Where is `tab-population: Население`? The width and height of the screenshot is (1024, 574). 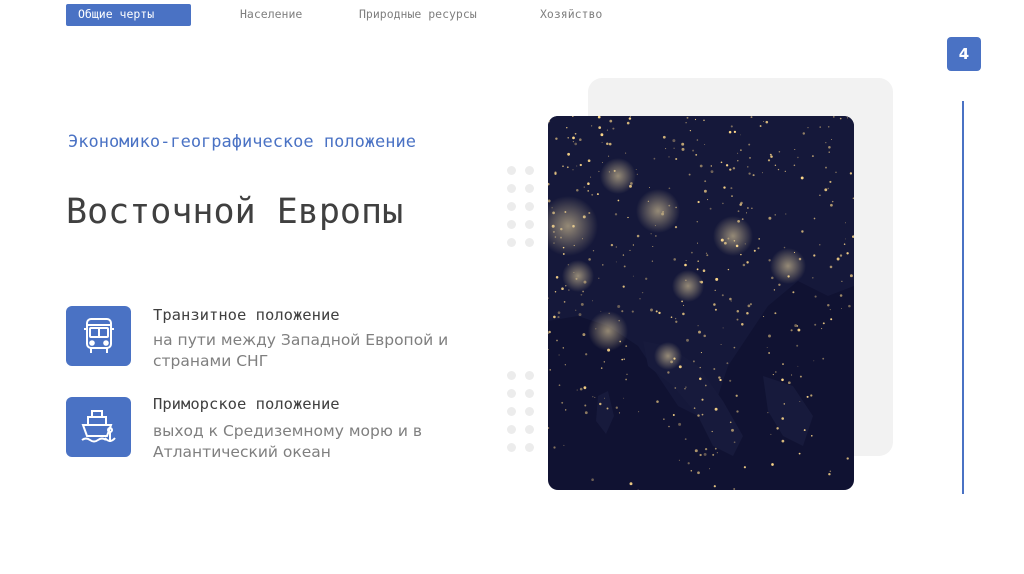 tab-population: Население is located at coordinates (271, 15).